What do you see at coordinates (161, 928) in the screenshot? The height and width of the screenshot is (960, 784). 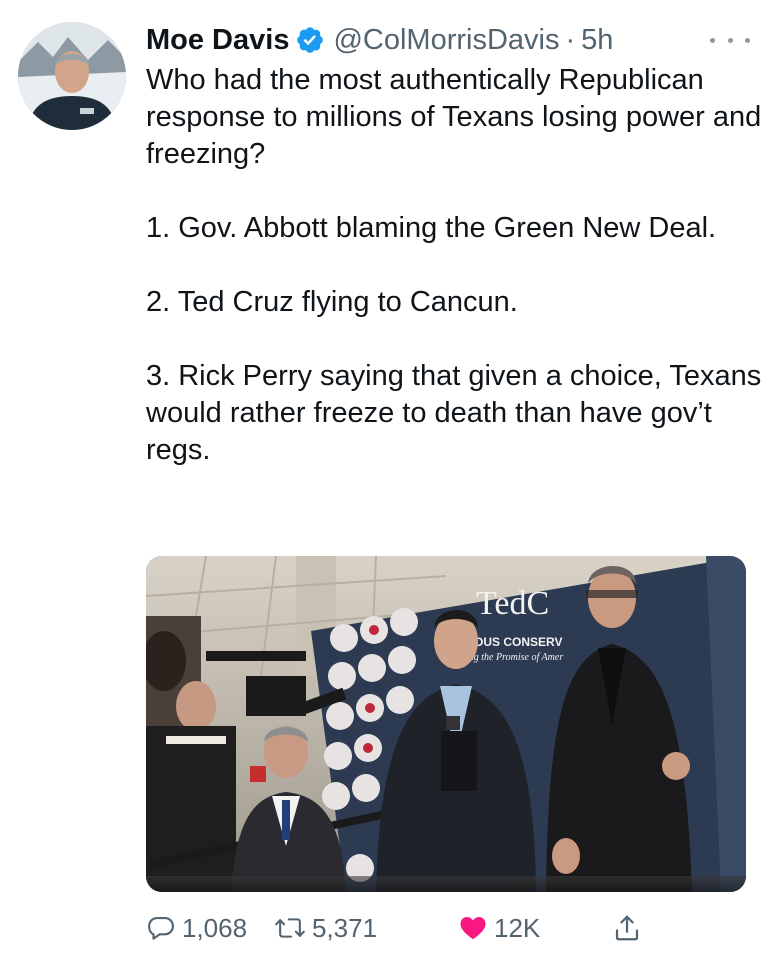 I see `reply-icon` at bounding box center [161, 928].